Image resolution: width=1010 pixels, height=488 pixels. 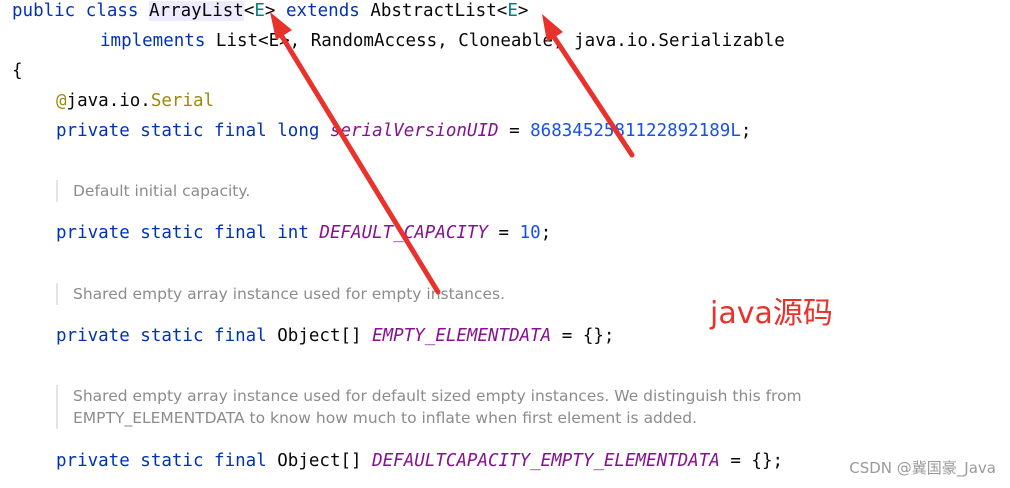 What do you see at coordinates (182, 233) in the screenshot?
I see `modifiers: private static final int` at bounding box center [182, 233].